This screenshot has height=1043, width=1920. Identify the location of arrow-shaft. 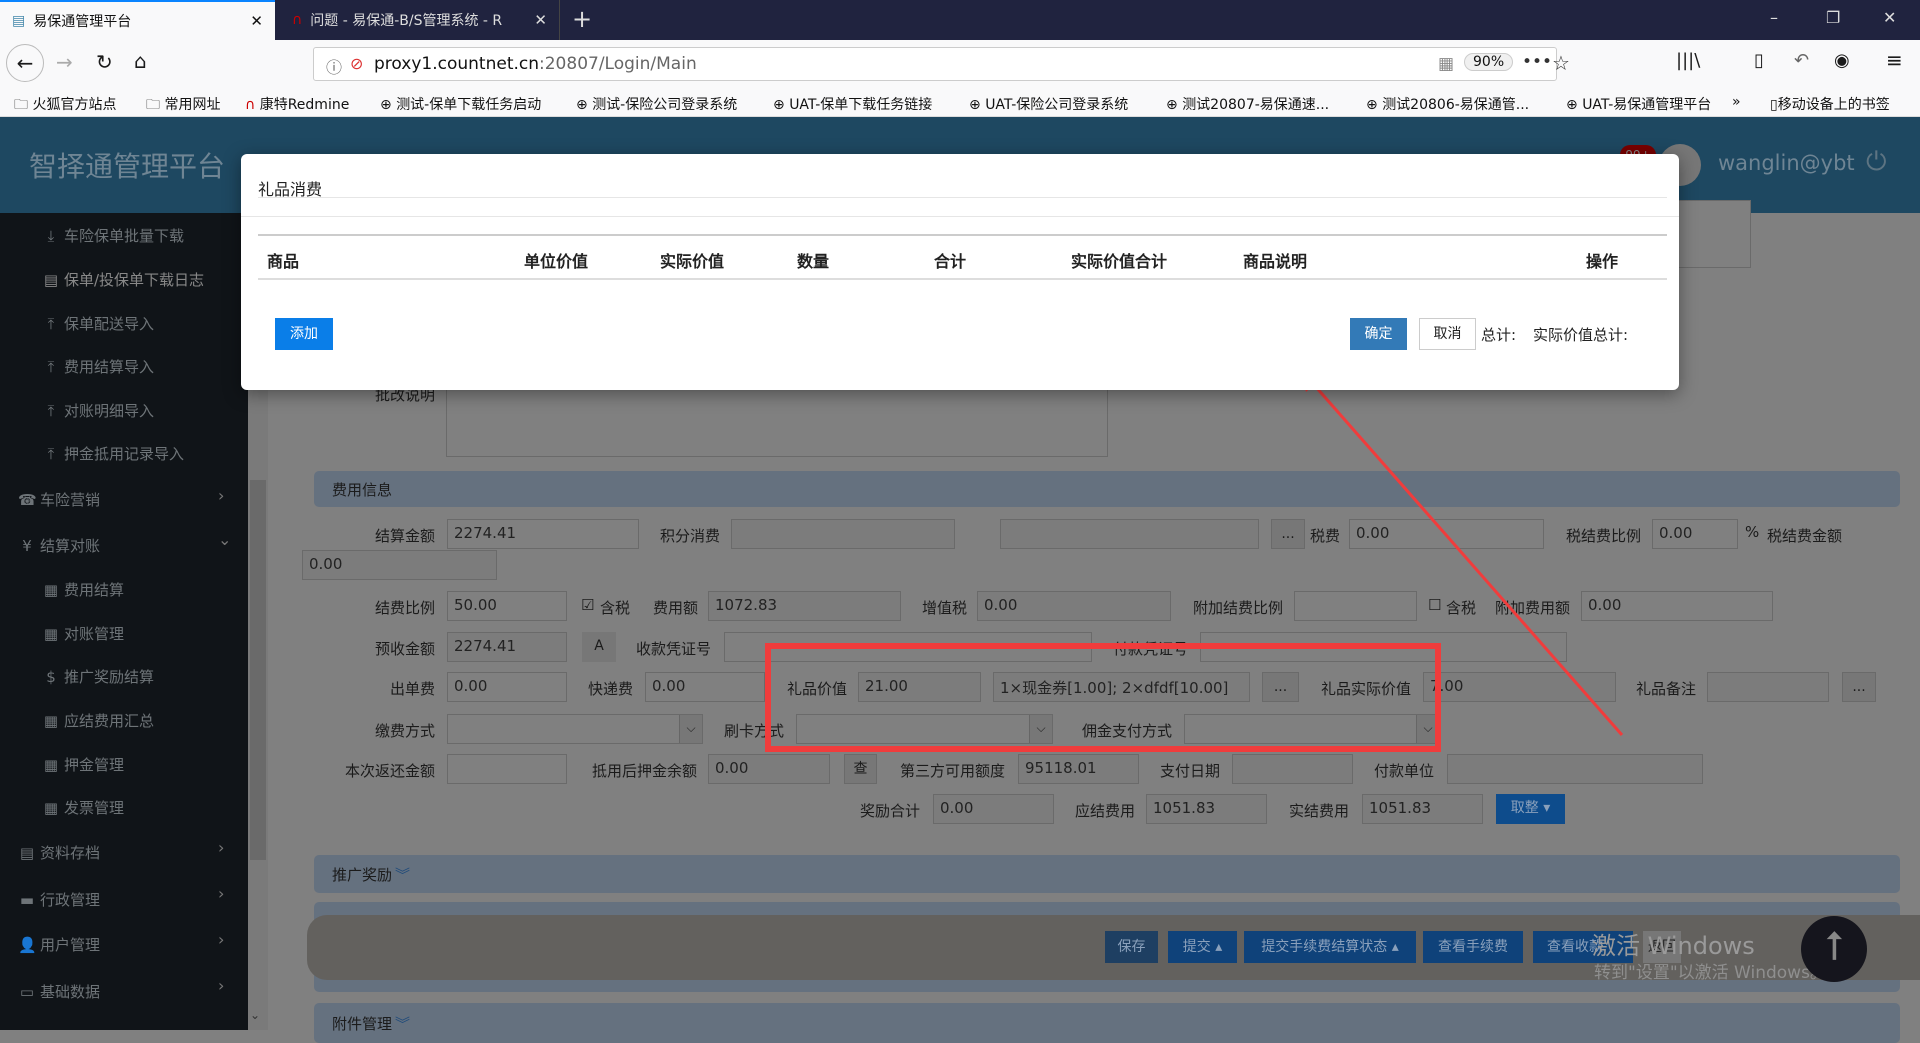
(1465, 556).